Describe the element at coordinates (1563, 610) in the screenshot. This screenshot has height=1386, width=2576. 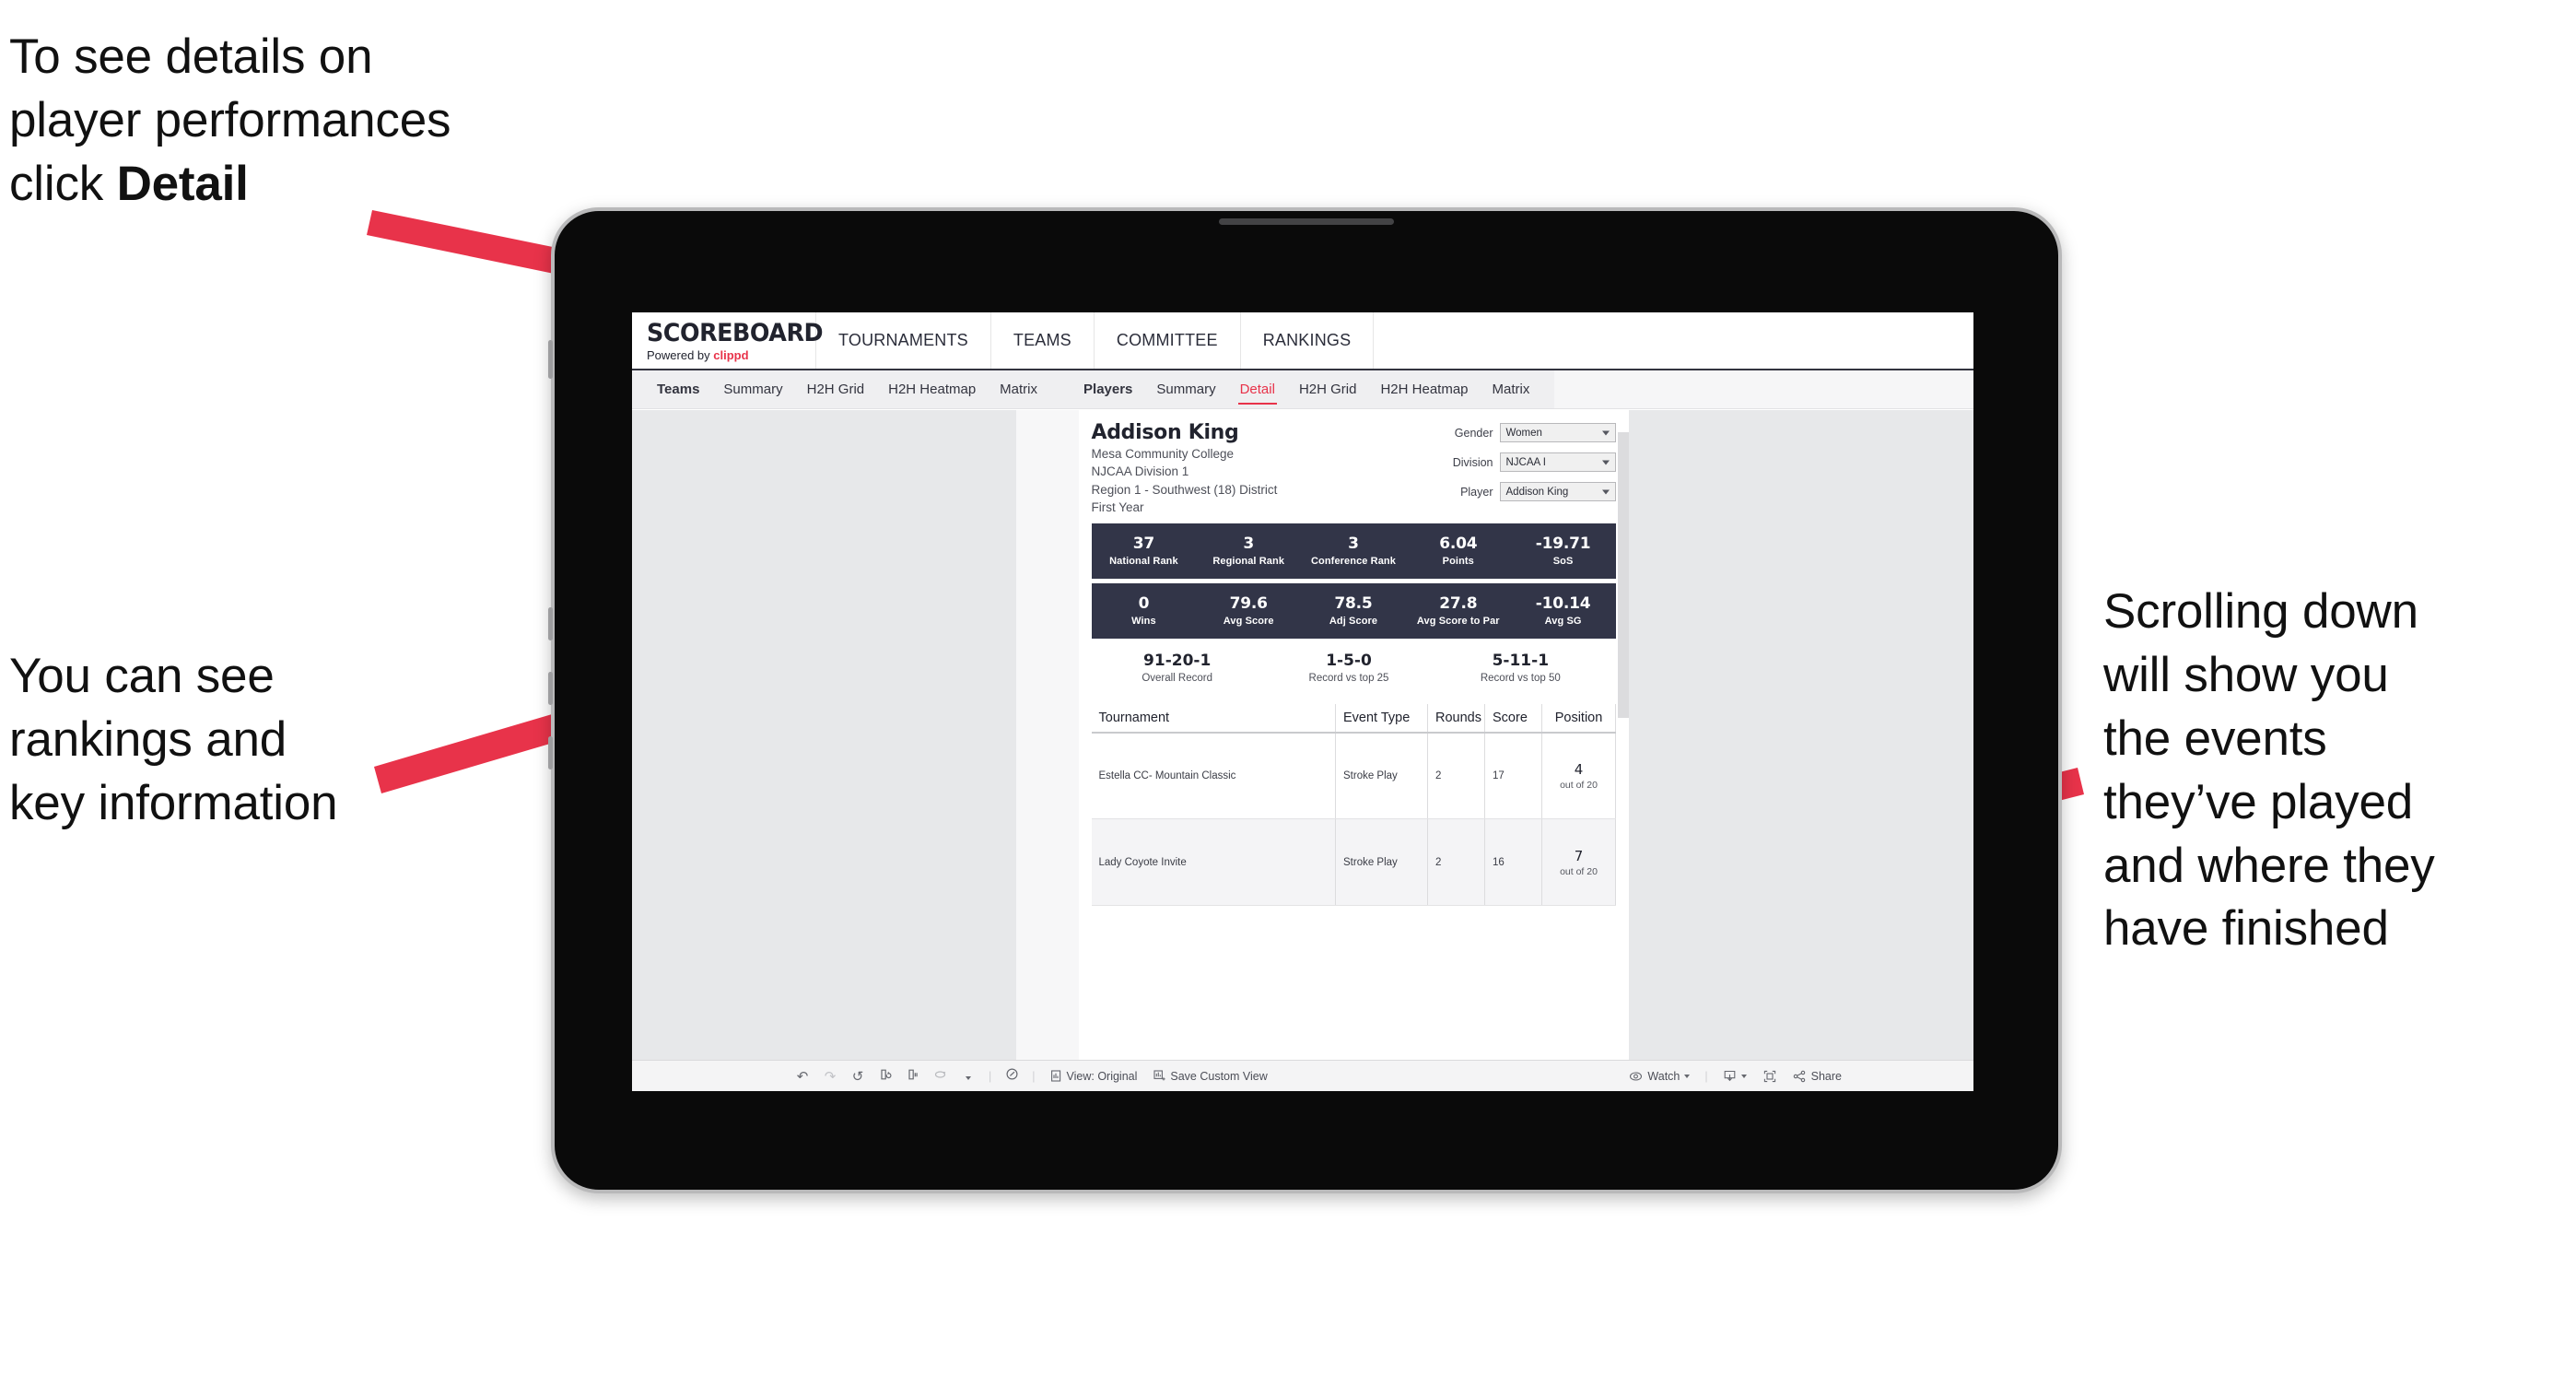
I see `stat-avg-sg: -10.14 Avg SG` at that location.